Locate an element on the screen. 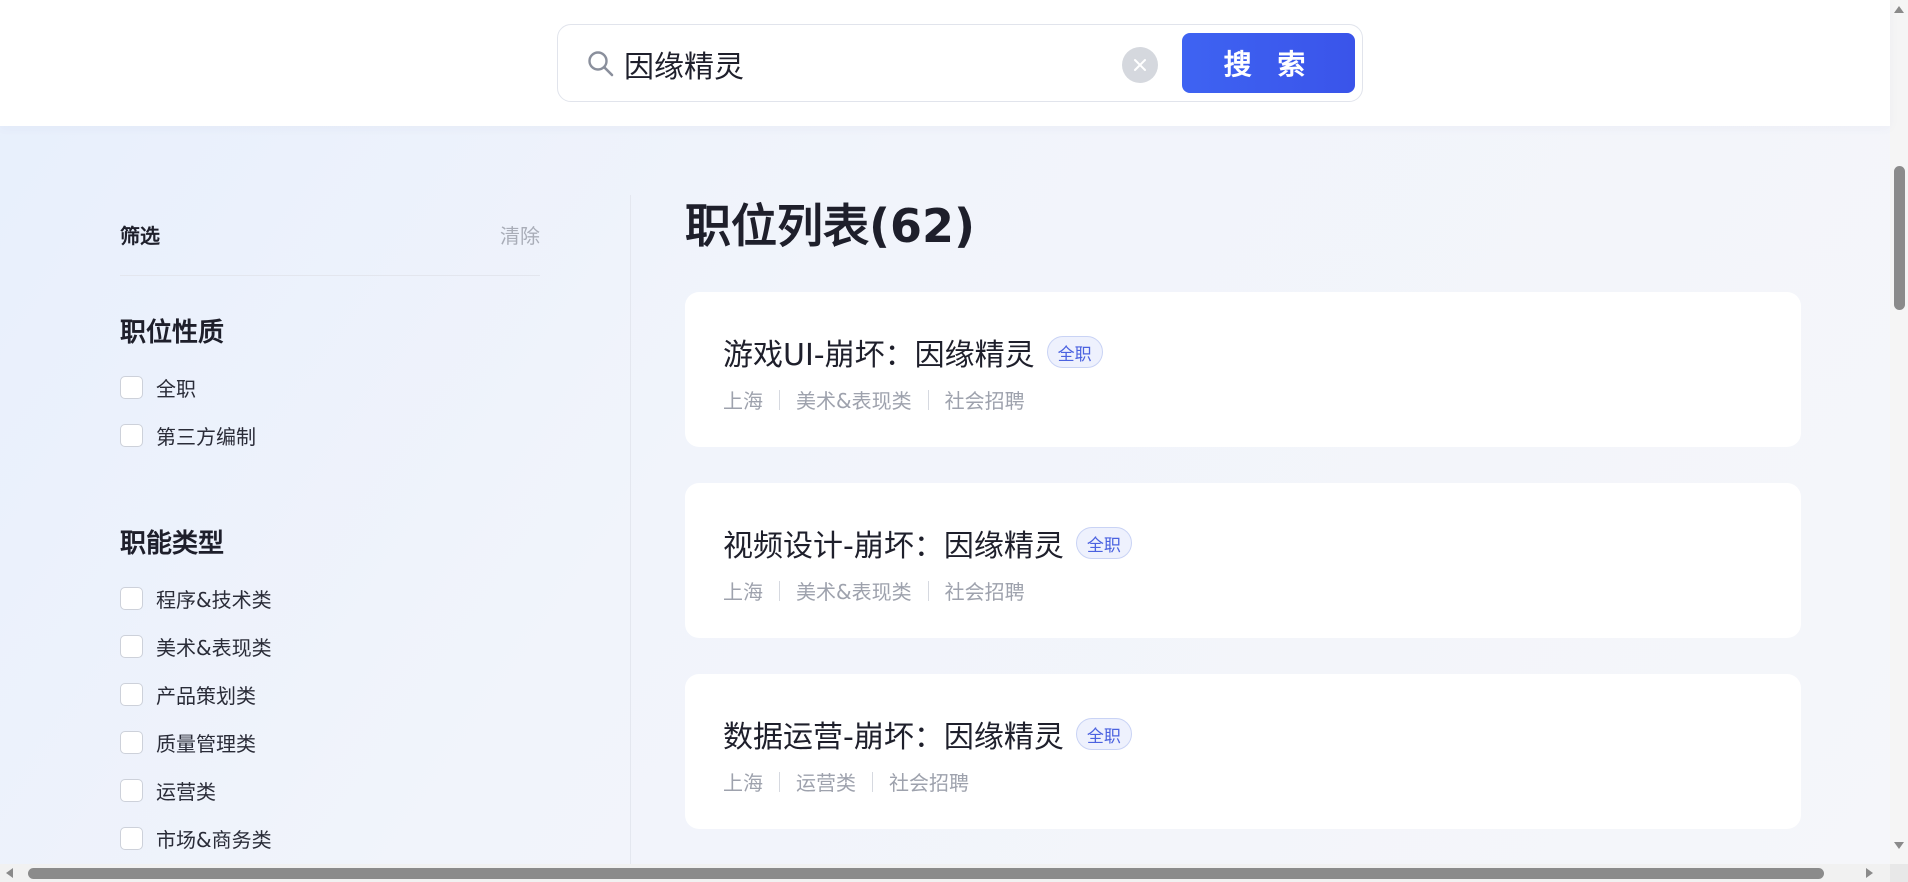 Image resolution: width=1908 pixels, height=882 pixels. job-title-row: 游戏UI-崩坏：因缘精灵 全职 is located at coordinates (913, 352).